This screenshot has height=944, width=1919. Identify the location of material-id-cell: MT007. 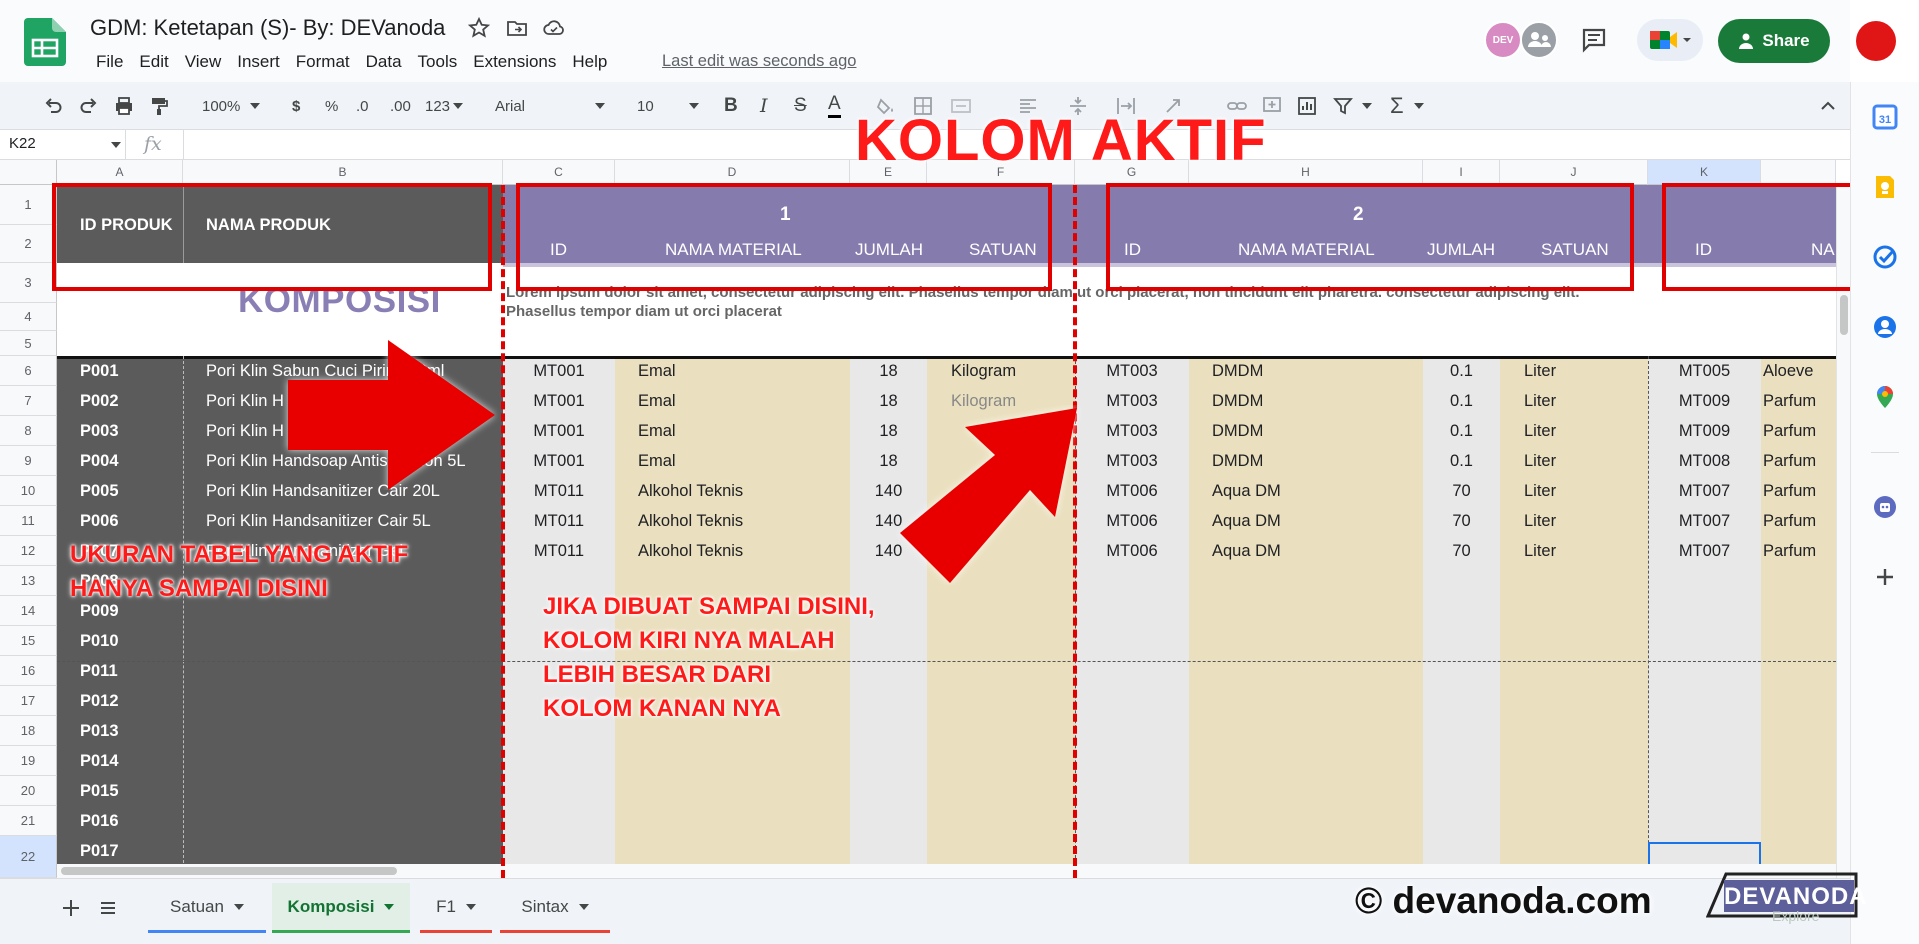
(1704, 491).